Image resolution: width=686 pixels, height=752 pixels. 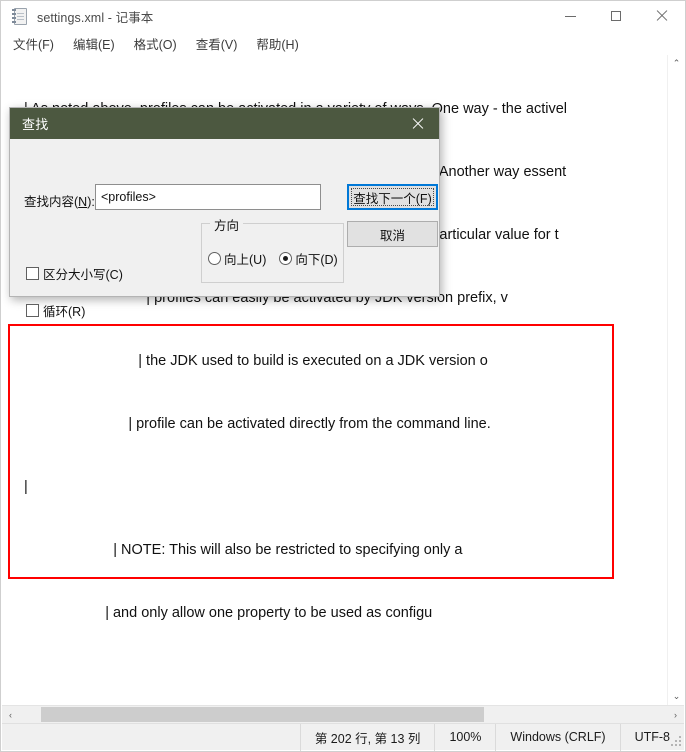 I want to click on find-next-button-label: 查找下一个(F), so click(x=392, y=197).